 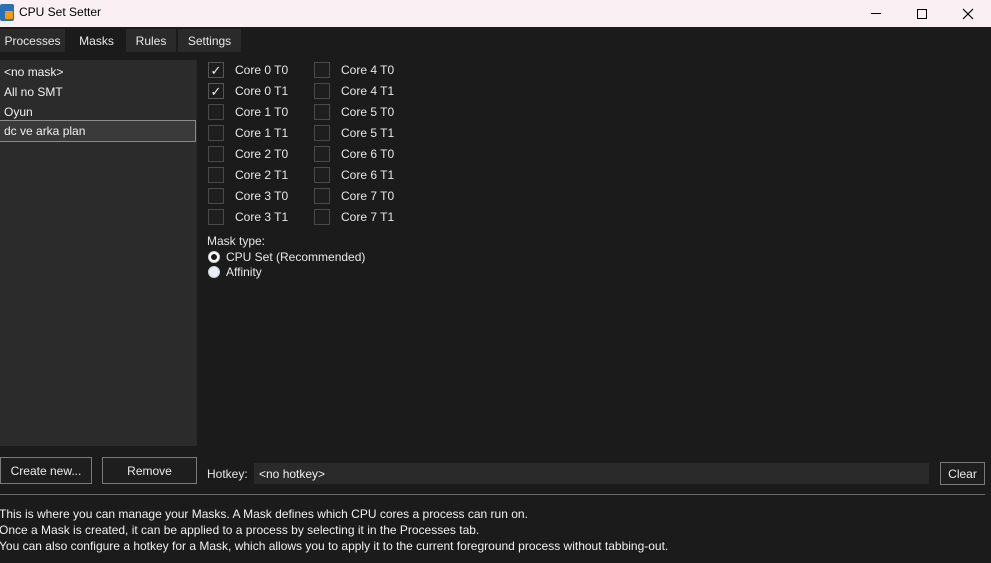 I want to click on core-checkbox: Core 2 T0, so click(x=248, y=154).